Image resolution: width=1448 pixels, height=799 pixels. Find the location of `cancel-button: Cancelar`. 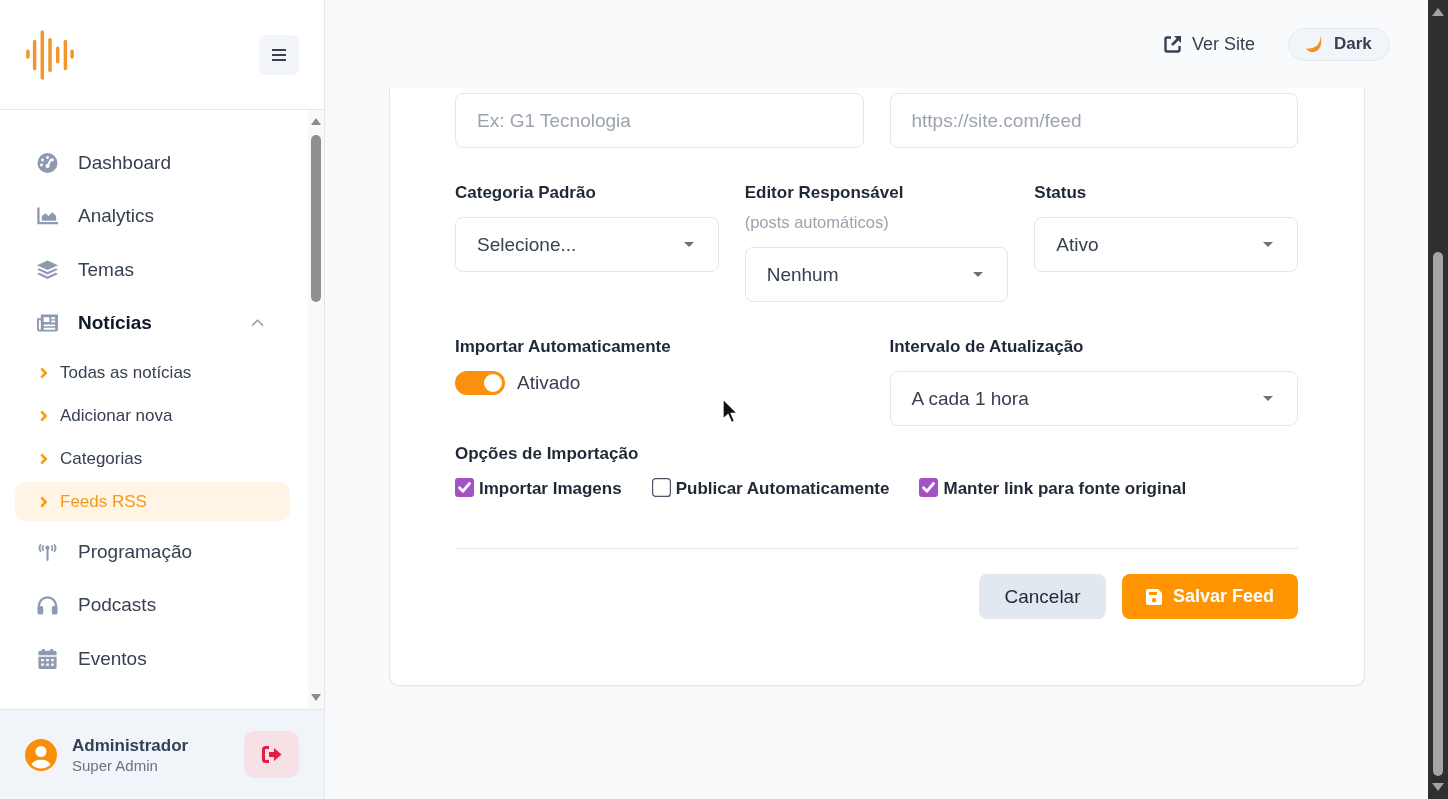

cancel-button: Cancelar is located at coordinates (1042, 596).